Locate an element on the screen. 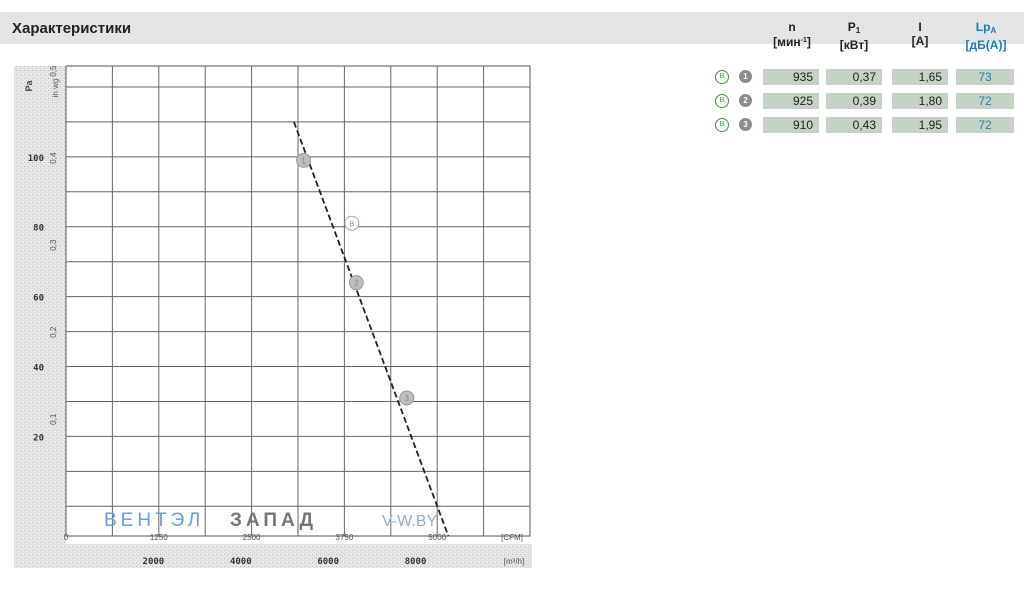 The width and height of the screenshot is (1024, 602). column-header-current: I [A] is located at coordinates (920, 34).